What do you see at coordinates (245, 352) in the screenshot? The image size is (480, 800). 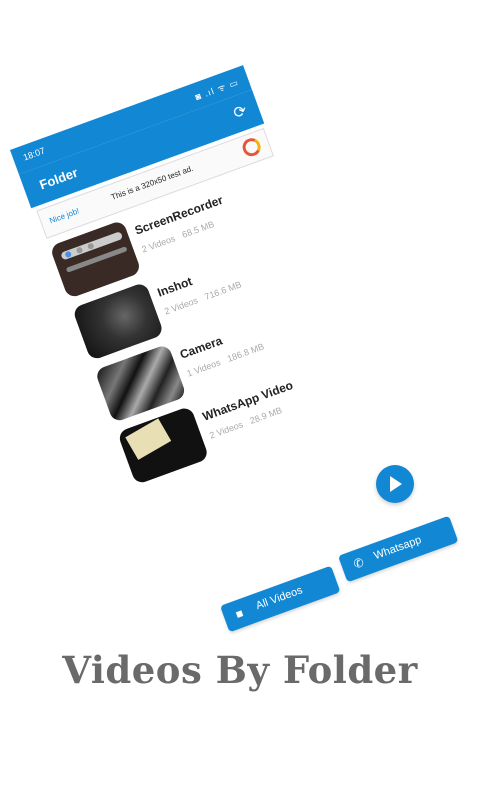 I see `folder-size: 186.8 MB` at bounding box center [245, 352].